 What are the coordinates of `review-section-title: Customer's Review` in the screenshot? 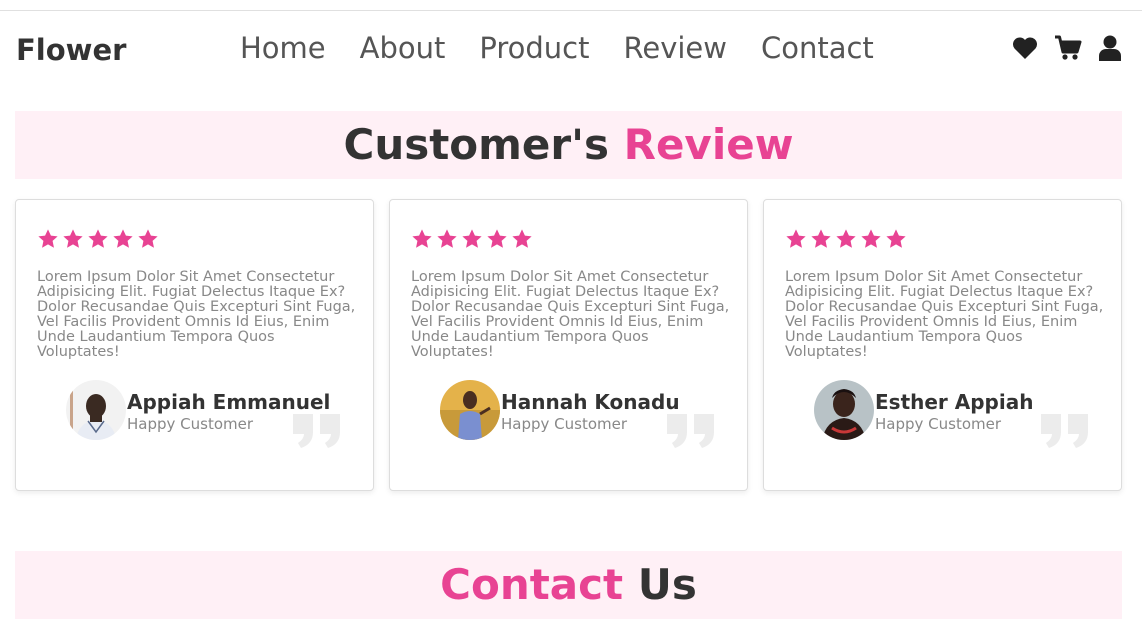 It's located at (568, 145).